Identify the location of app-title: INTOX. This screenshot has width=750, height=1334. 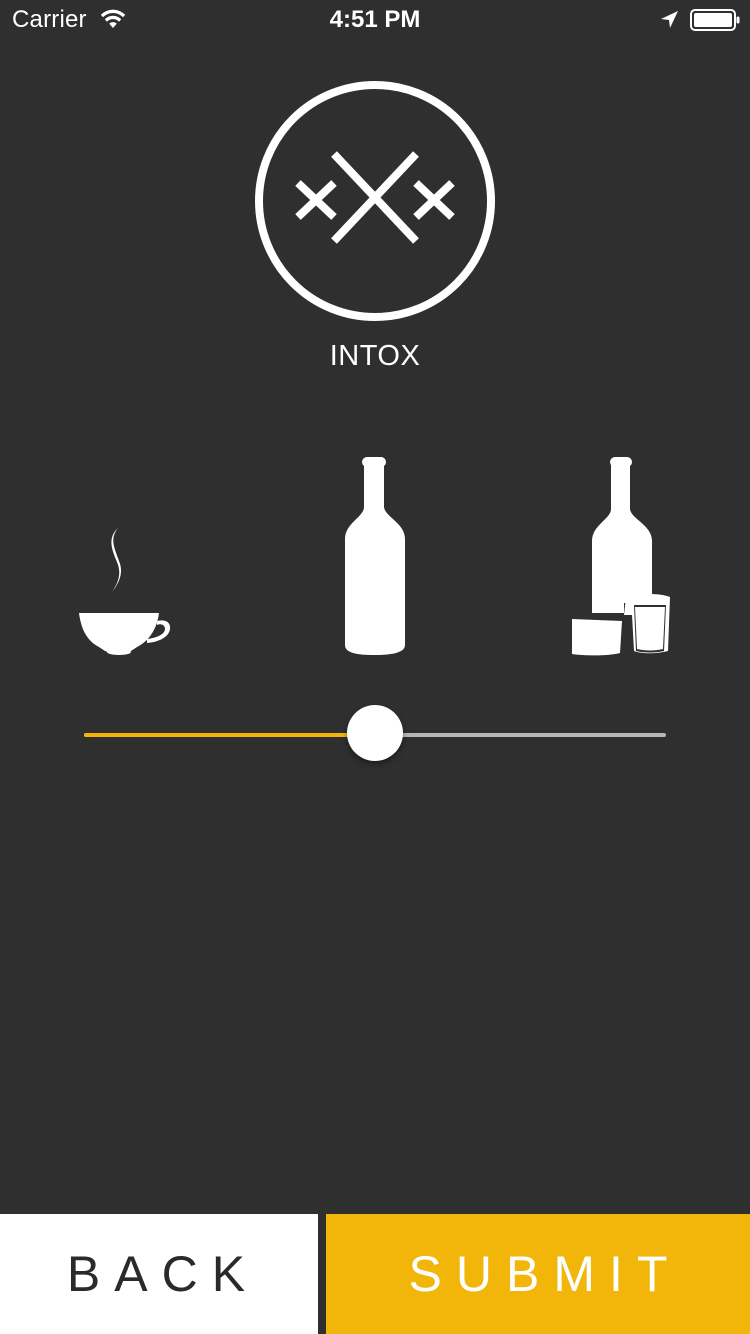
(375, 356).